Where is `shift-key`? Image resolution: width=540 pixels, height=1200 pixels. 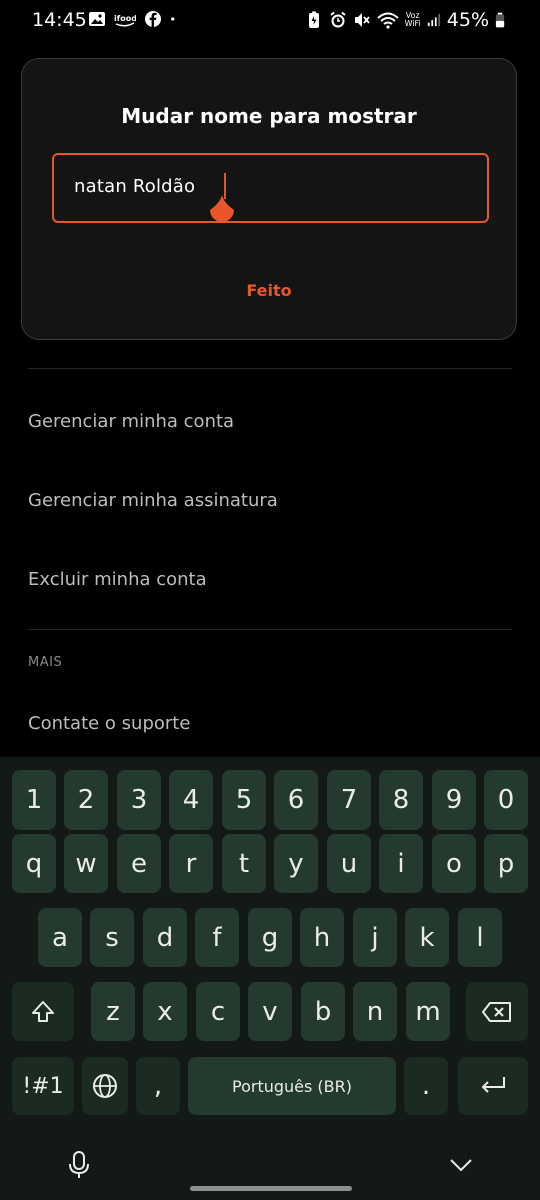 shift-key is located at coordinates (43, 1011).